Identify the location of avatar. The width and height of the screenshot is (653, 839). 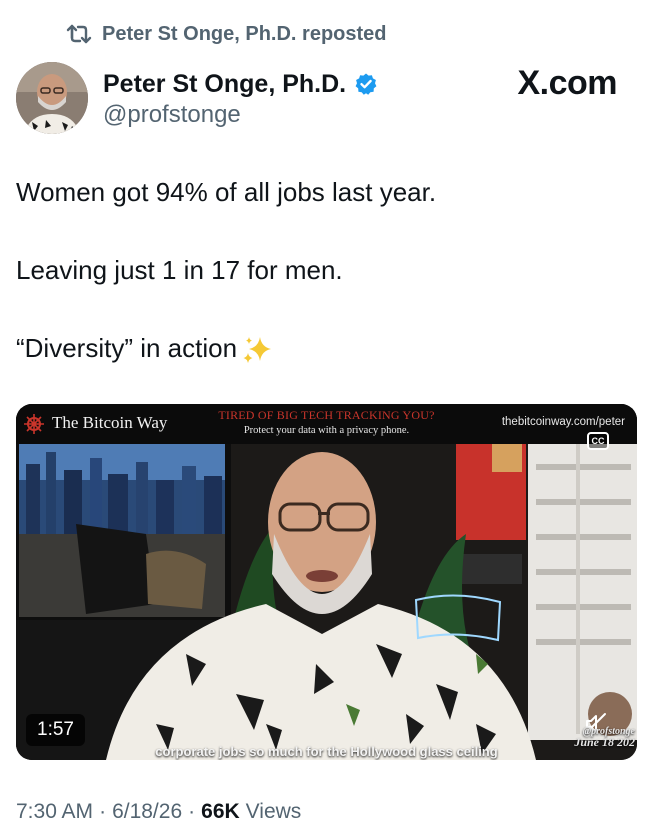
(52, 98).